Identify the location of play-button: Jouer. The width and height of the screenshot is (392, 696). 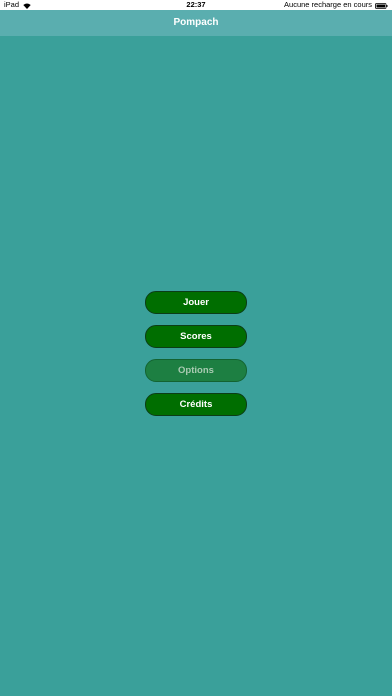
(196, 302).